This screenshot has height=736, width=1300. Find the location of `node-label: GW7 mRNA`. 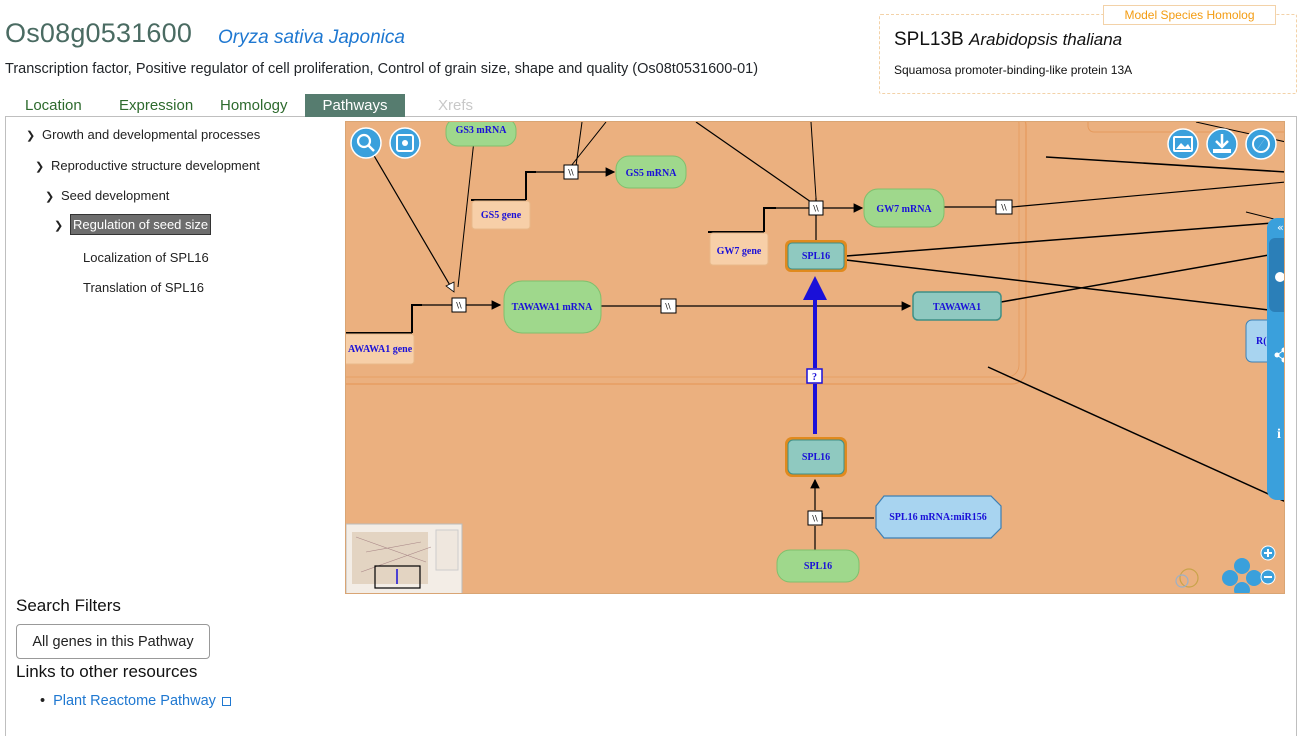

node-label: GW7 mRNA is located at coordinates (904, 209).